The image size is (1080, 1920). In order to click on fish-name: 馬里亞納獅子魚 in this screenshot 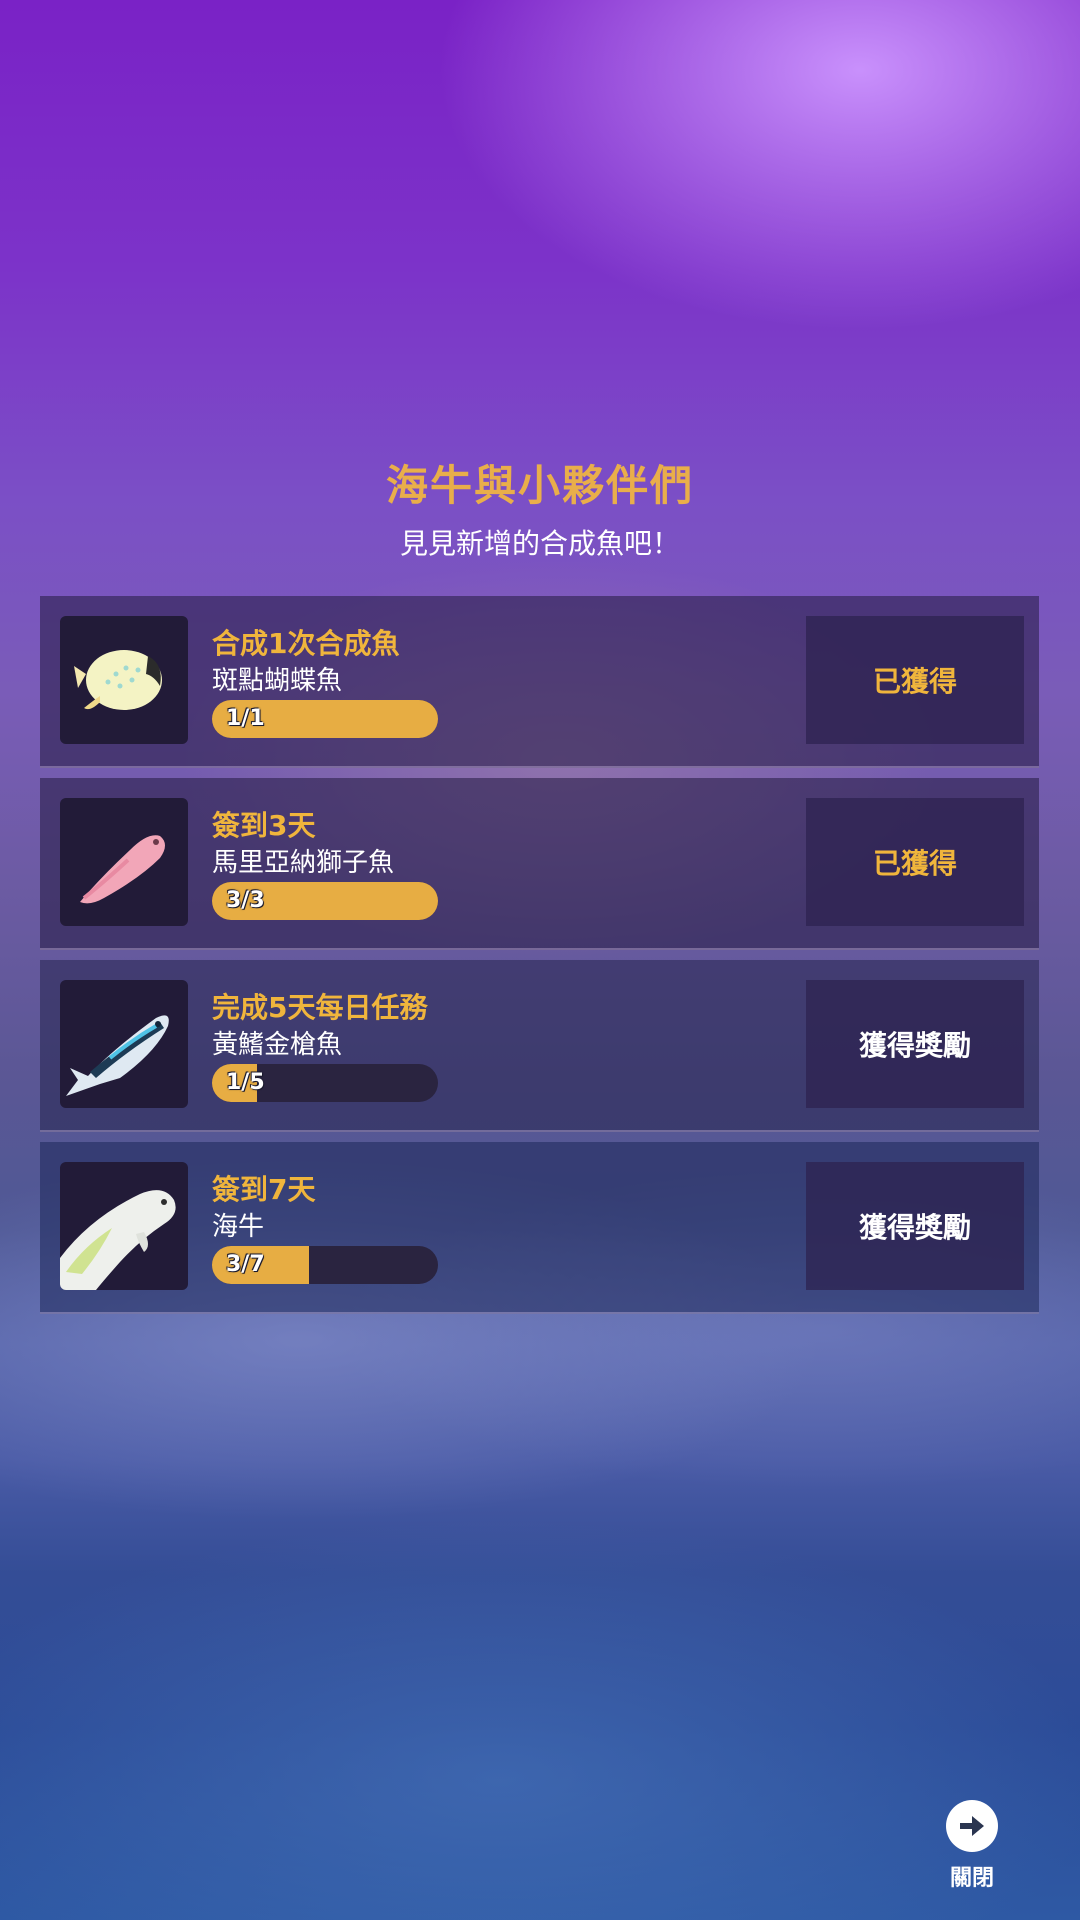, I will do `click(303, 863)`.